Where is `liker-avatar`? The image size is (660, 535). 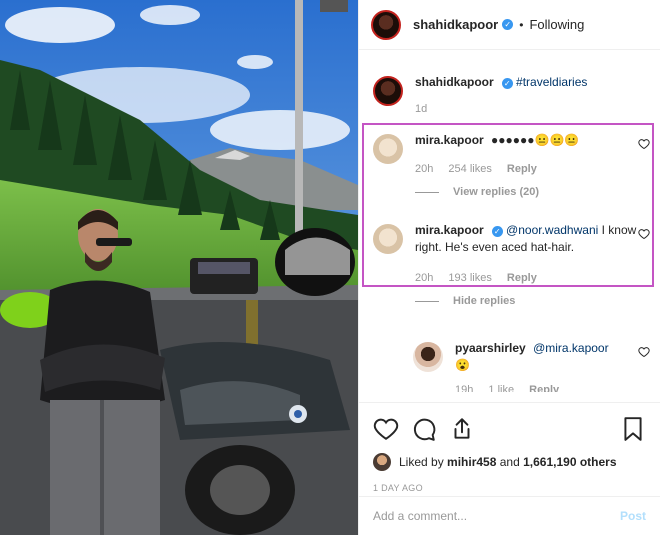
liker-avatar is located at coordinates (382, 462).